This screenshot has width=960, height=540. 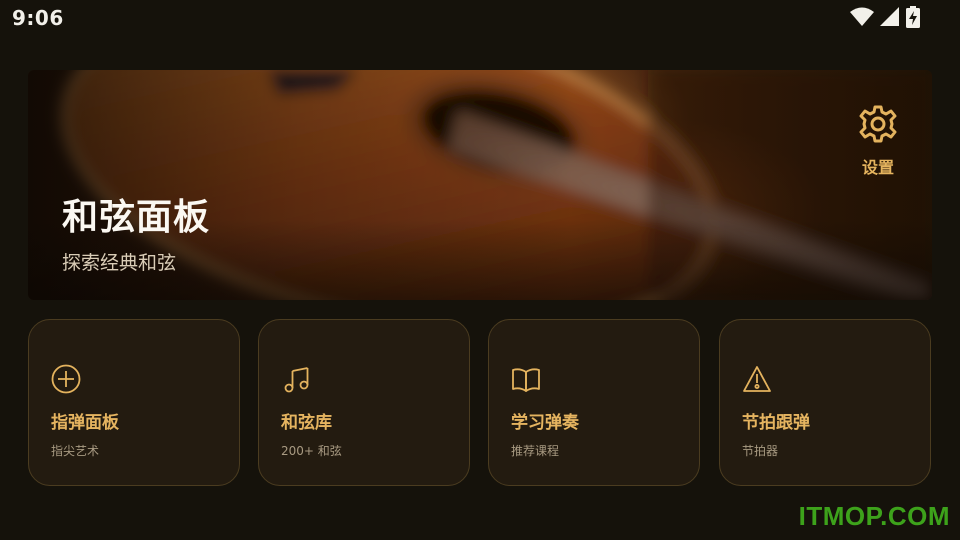 I want to click on card-title: 学习弹奏, so click(x=545, y=423).